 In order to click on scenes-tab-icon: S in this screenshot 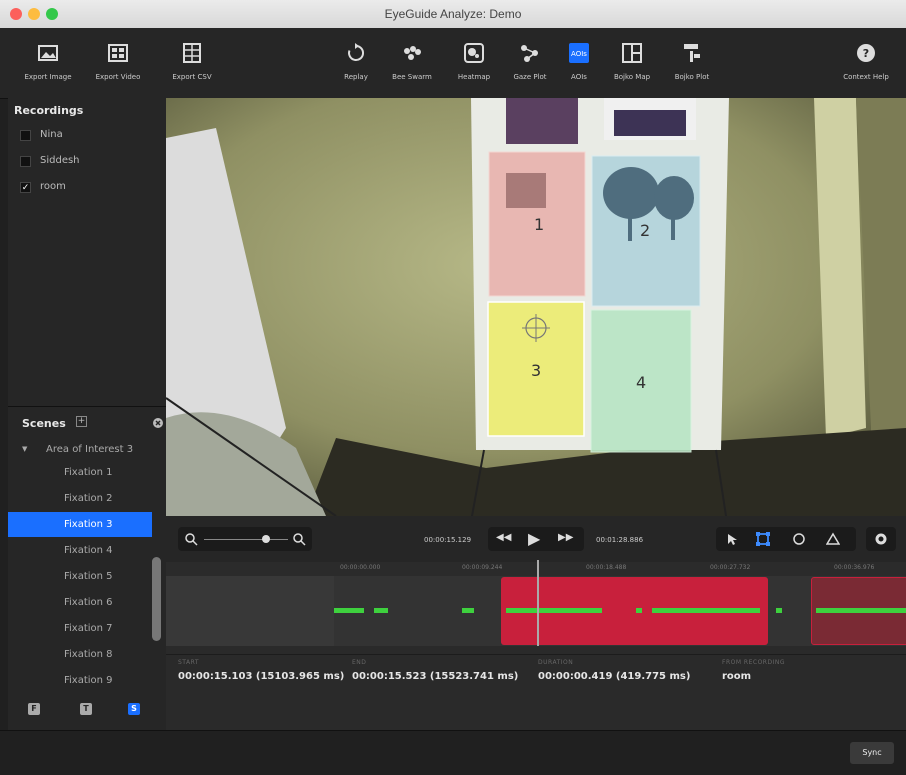, I will do `click(134, 709)`.